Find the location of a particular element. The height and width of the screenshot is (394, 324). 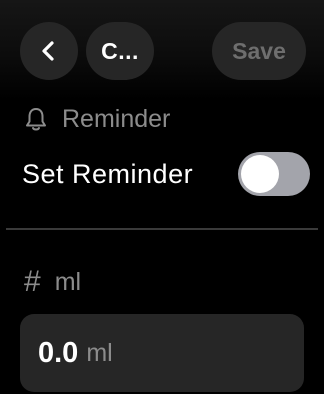

reminder-section-label: Reminder is located at coordinates (116, 118).